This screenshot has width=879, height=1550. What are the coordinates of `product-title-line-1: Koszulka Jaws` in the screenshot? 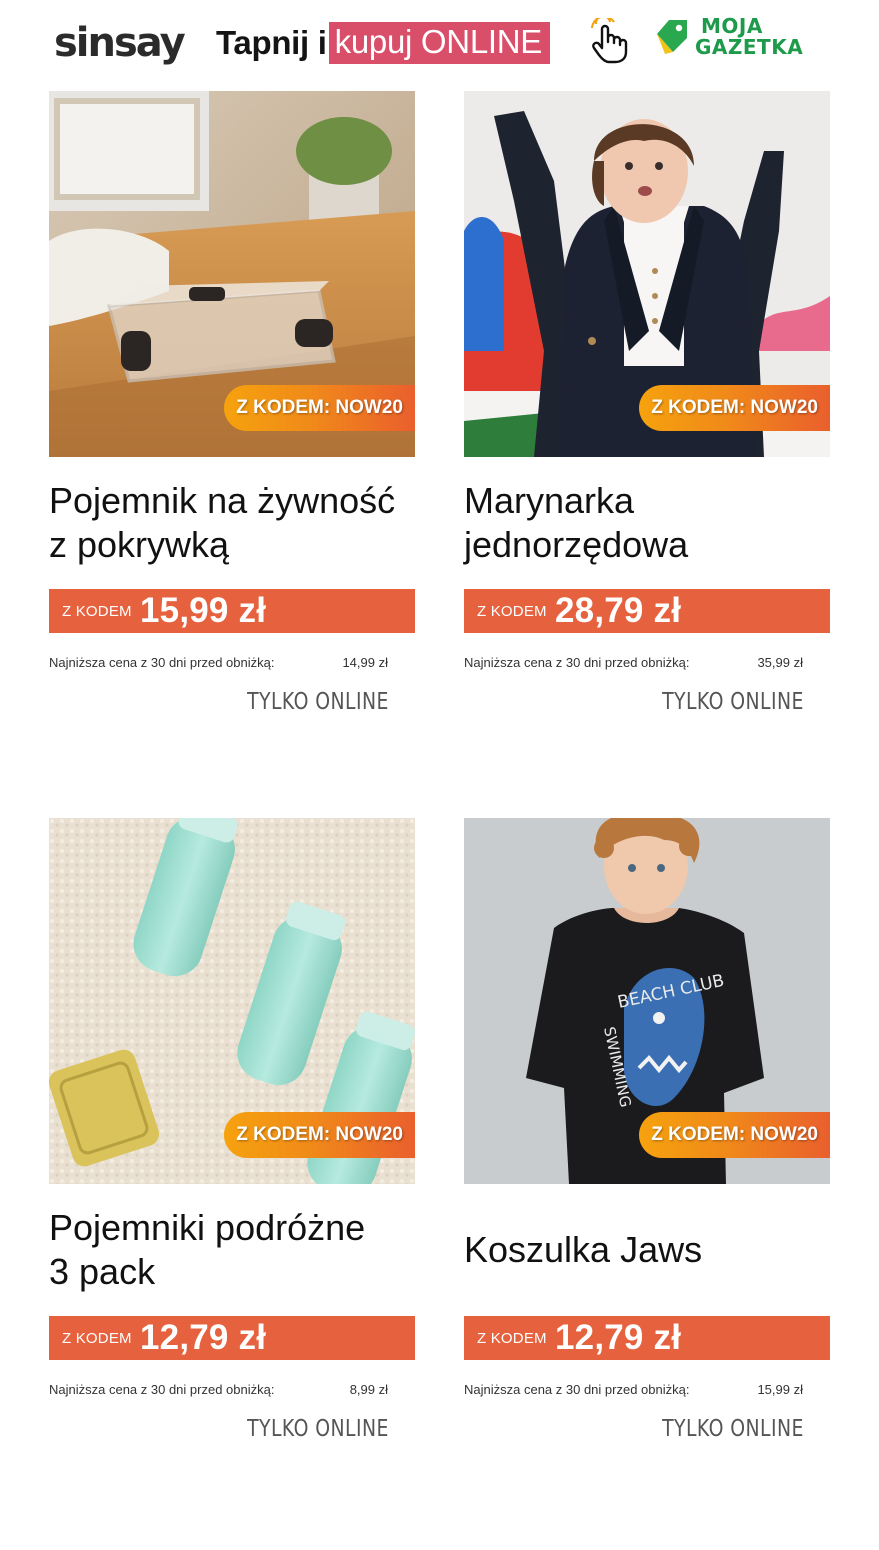 It's located at (583, 1249).